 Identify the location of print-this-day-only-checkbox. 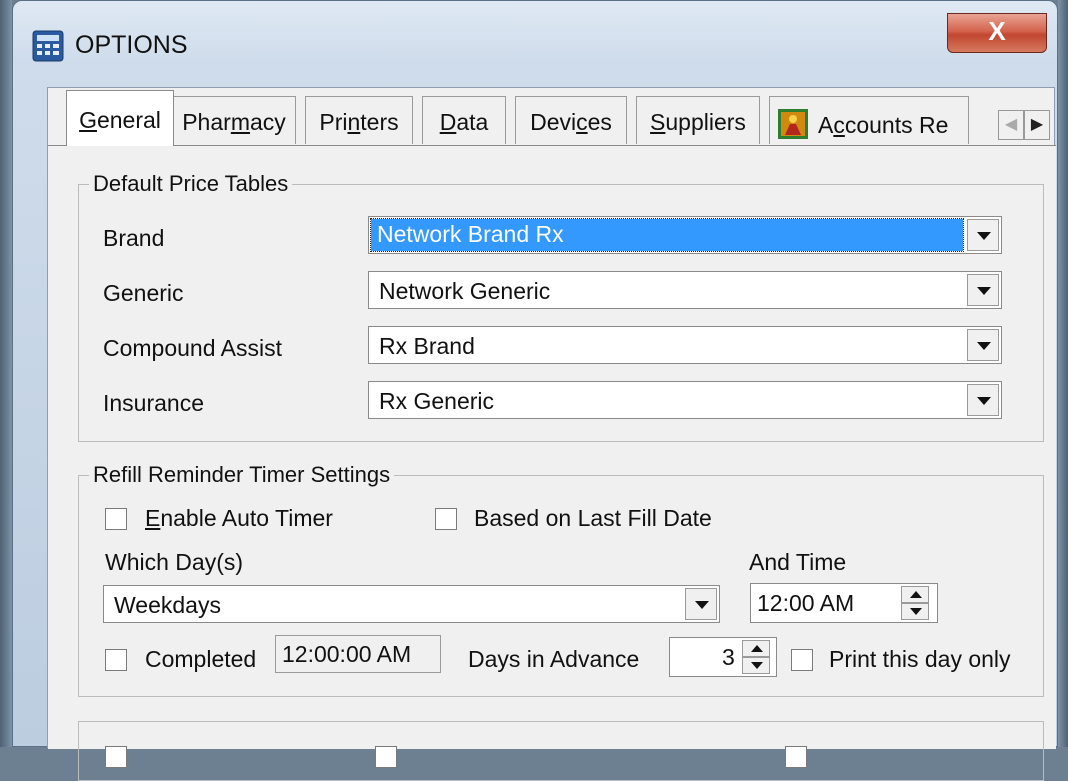
(802, 660).